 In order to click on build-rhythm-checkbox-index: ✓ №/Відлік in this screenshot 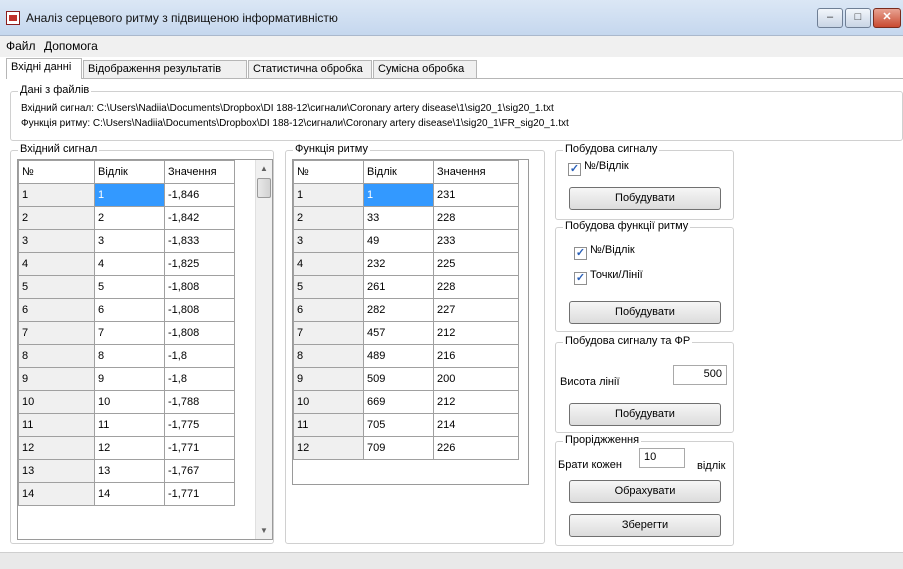, I will do `click(604, 252)`.